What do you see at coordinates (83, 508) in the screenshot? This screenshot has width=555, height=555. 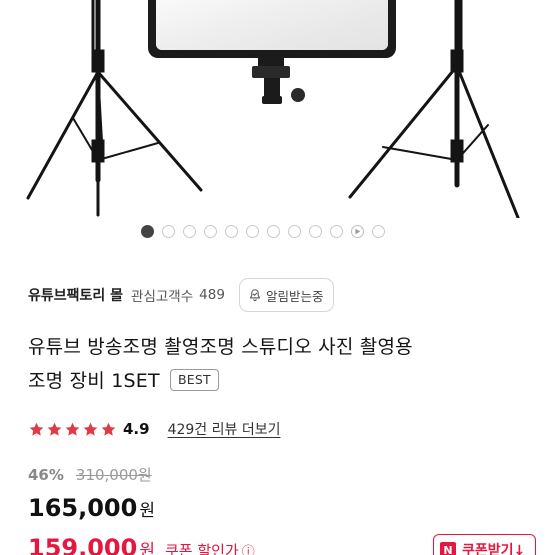 I see `sale-price: 165,000` at bounding box center [83, 508].